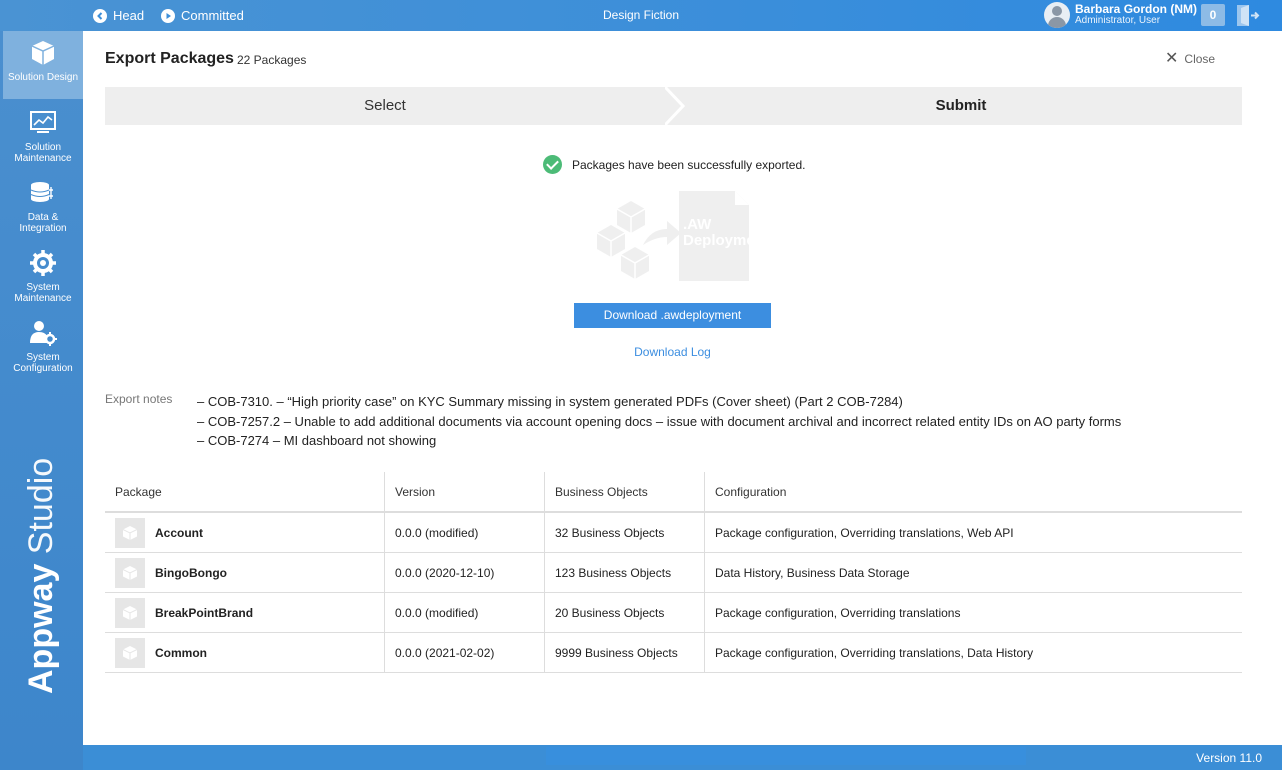 This screenshot has width=1282, height=770. What do you see at coordinates (272, 60) in the screenshot?
I see `package-count: 22 Packages` at bounding box center [272, 60].